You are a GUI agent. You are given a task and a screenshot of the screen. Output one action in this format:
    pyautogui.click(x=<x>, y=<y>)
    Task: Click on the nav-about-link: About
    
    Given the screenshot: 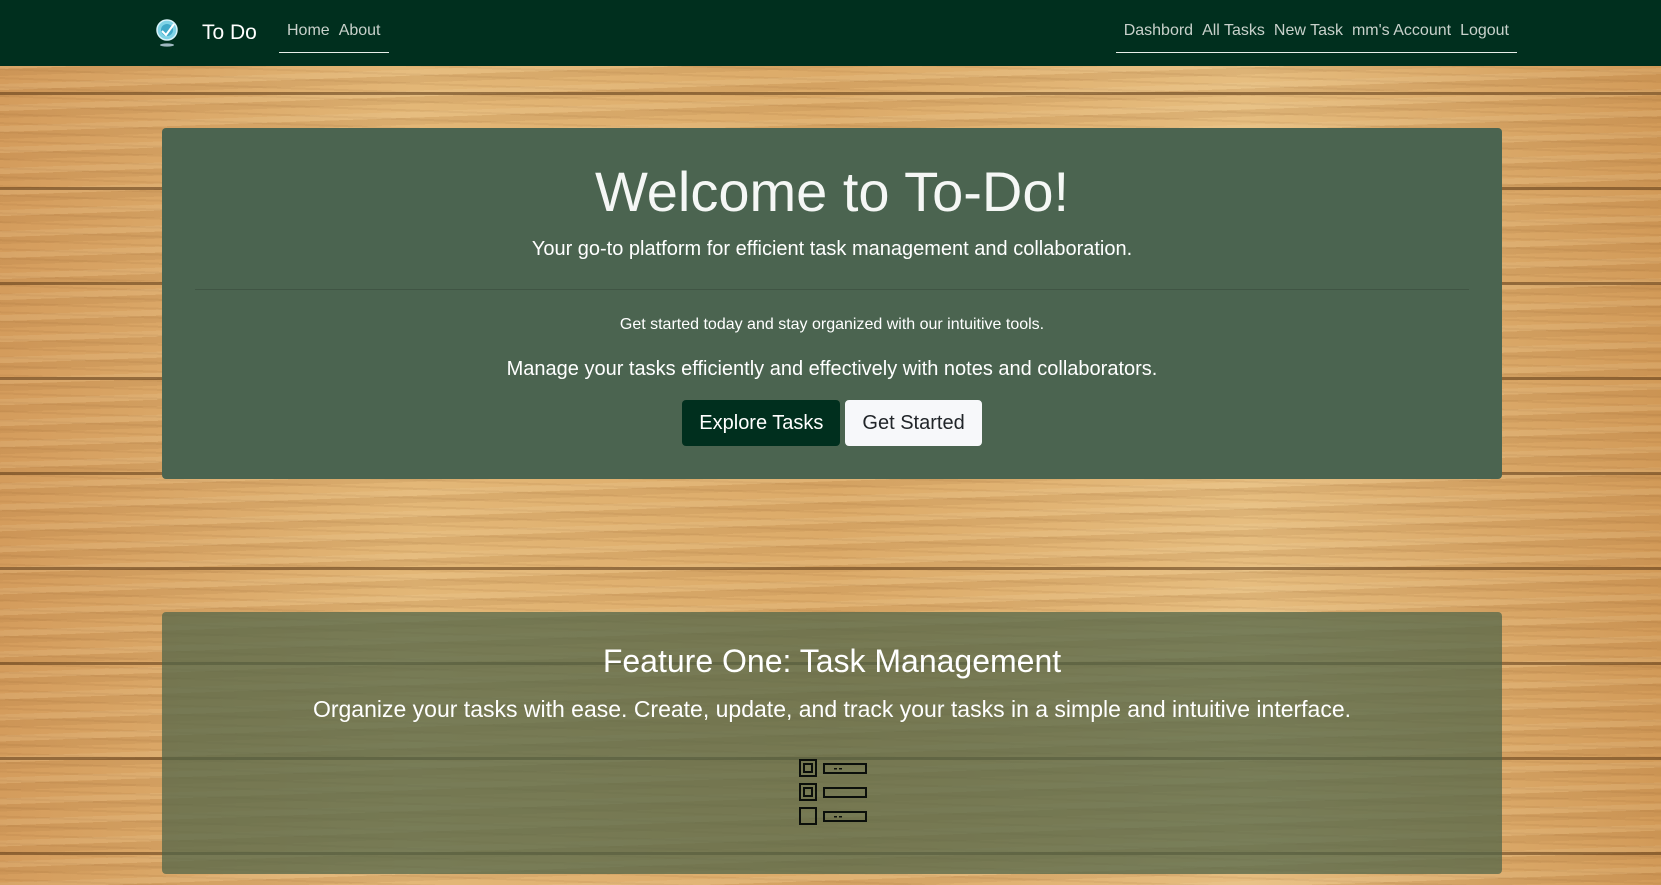 What is the action you would take?
    pyautogui.click(x=360, y=31)
    